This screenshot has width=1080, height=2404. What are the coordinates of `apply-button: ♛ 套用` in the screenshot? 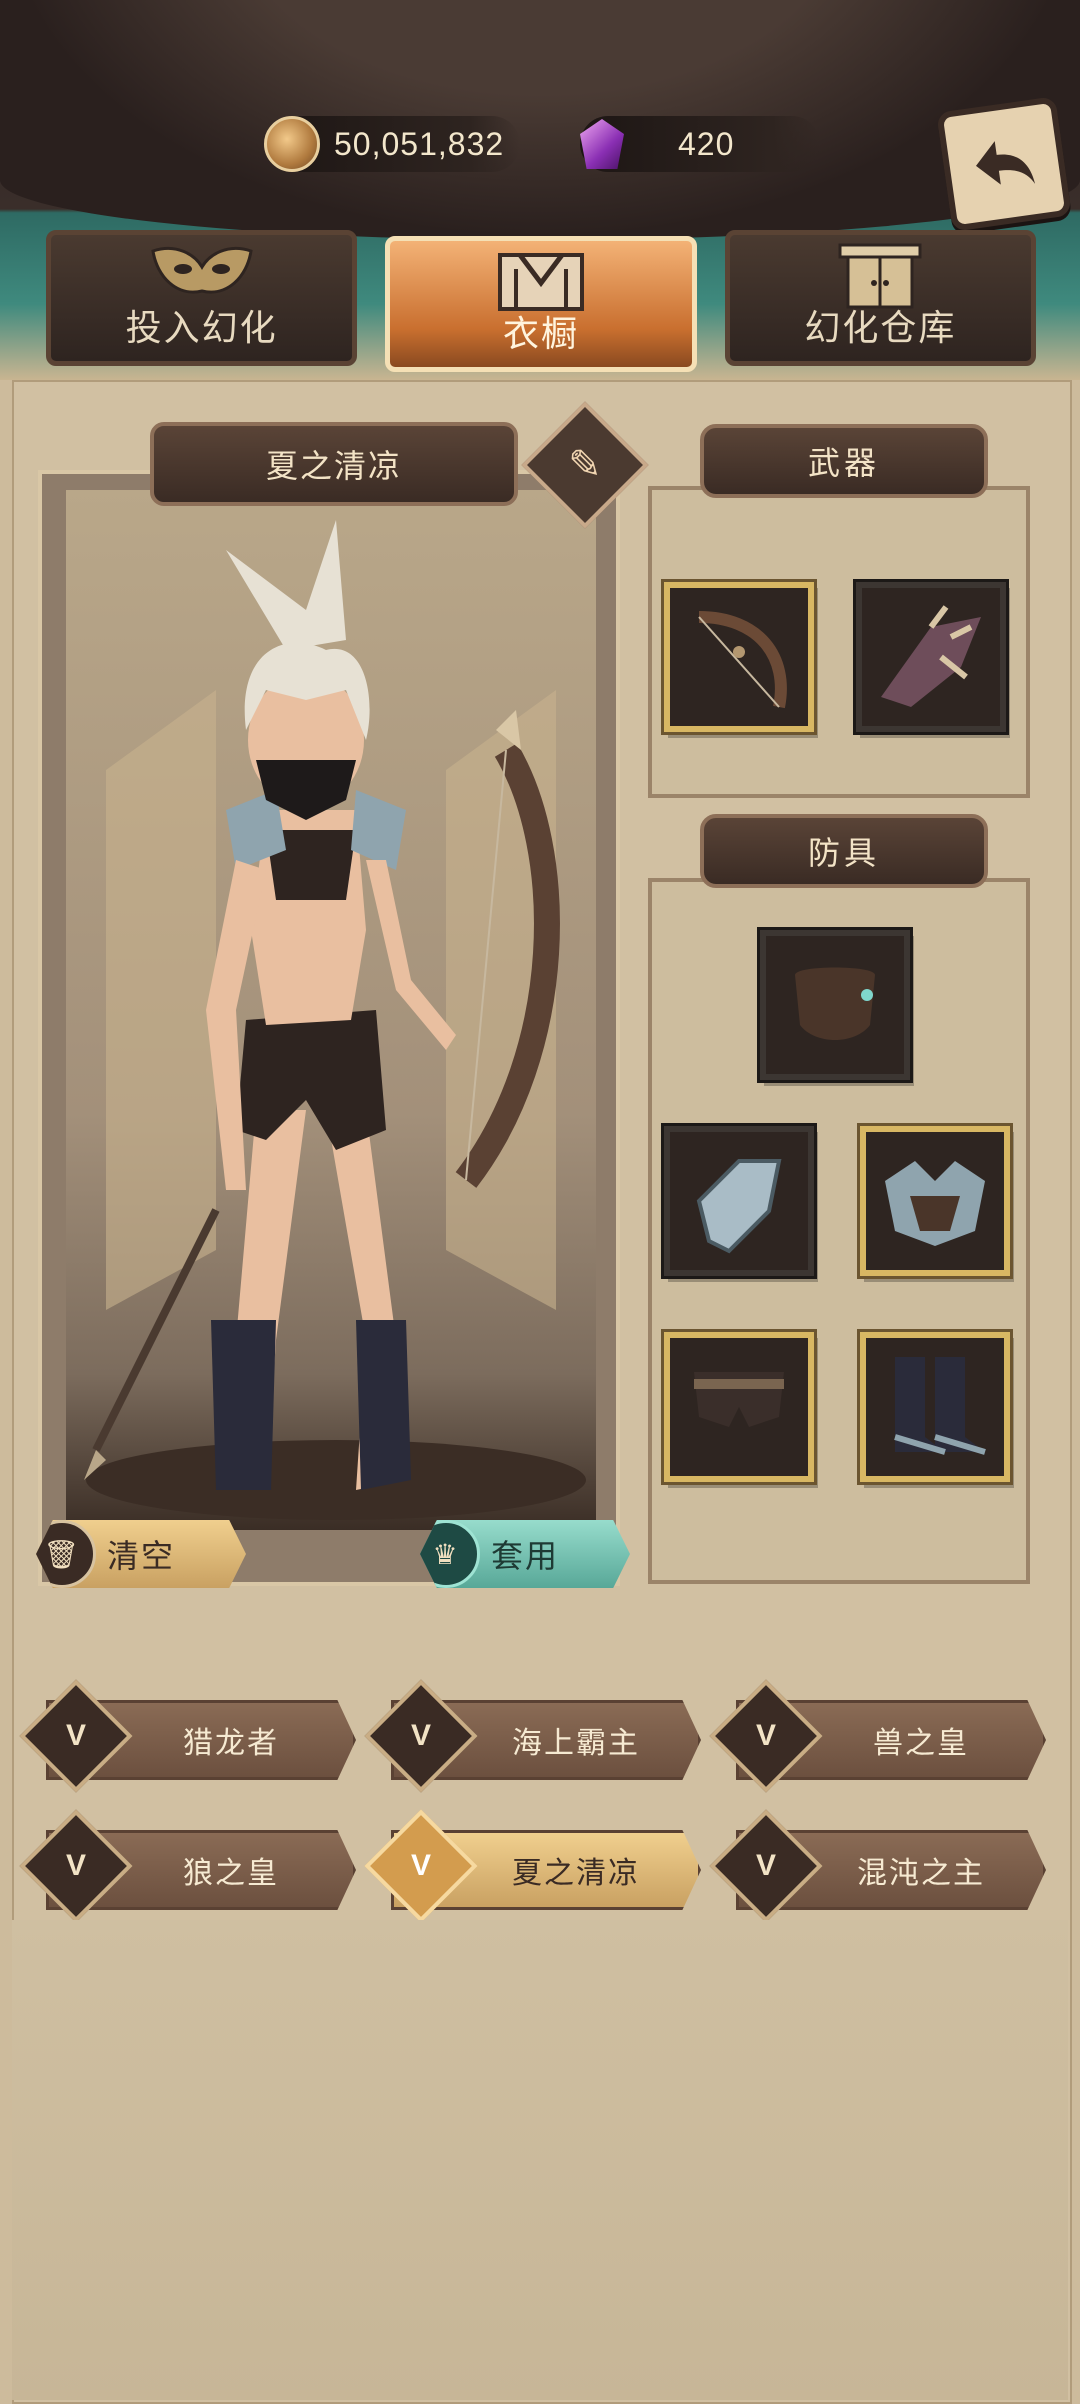 It's located at (525, 1554).